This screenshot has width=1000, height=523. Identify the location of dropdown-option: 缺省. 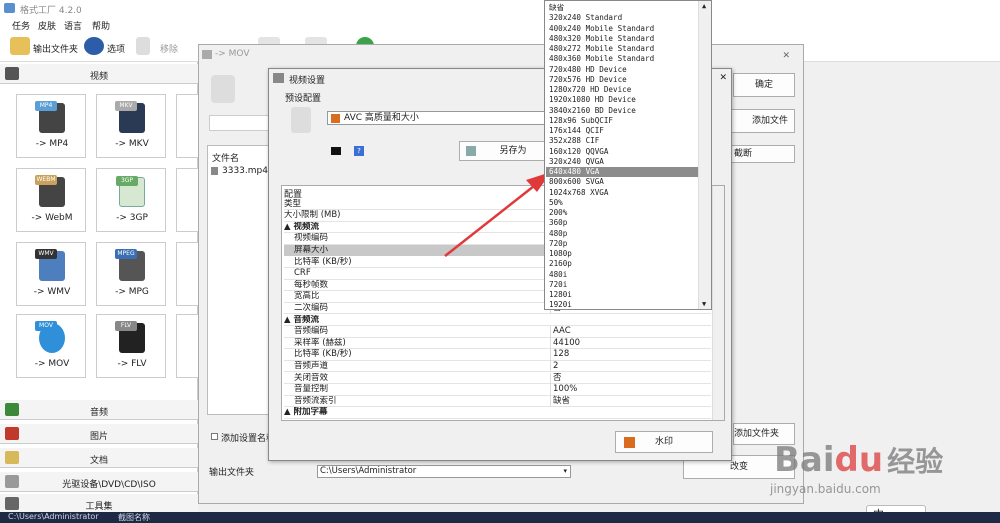
(623, 8).